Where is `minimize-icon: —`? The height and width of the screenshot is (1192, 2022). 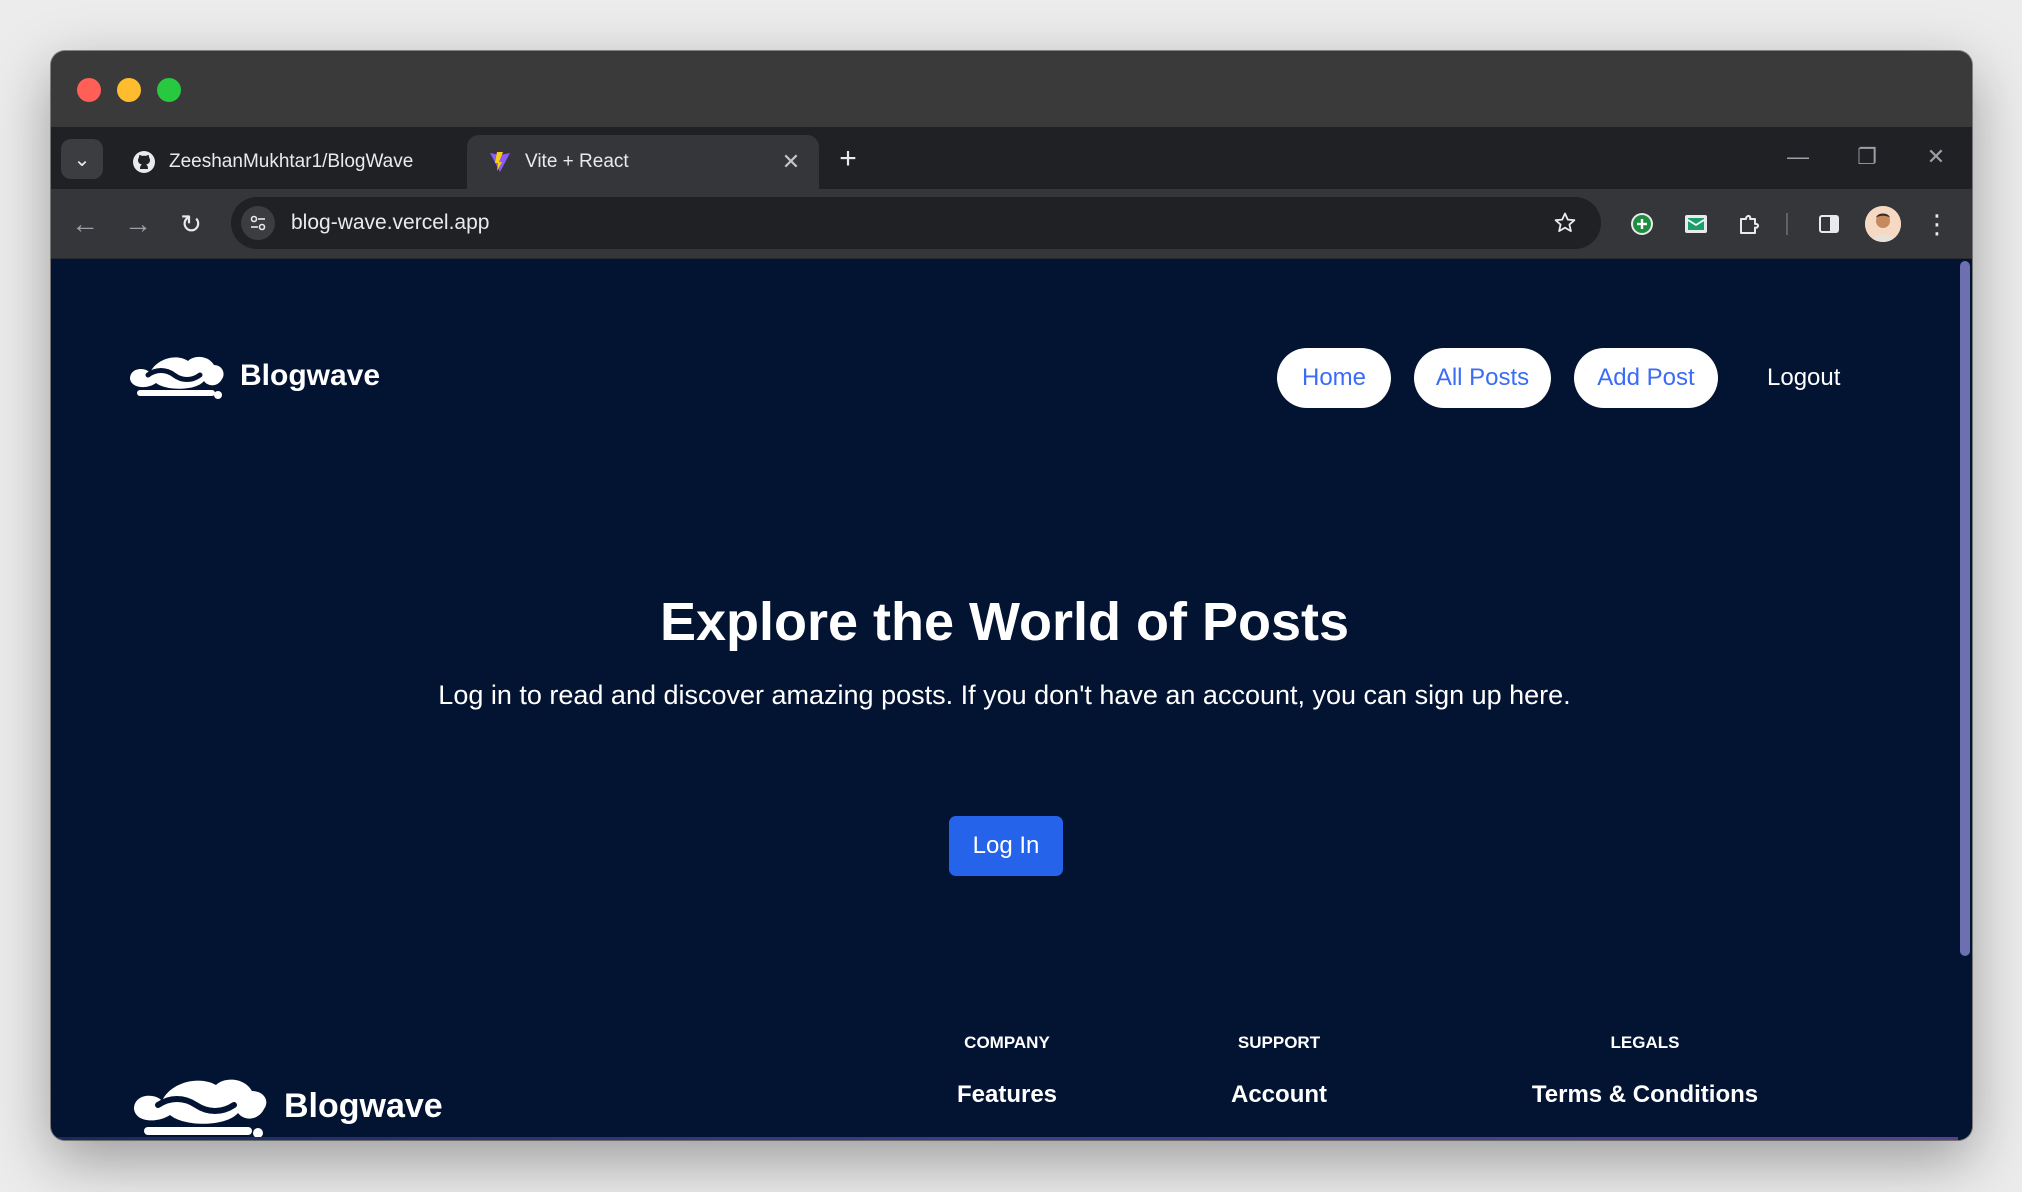 minimize-icon: — is located at coordinates (1798, 157).